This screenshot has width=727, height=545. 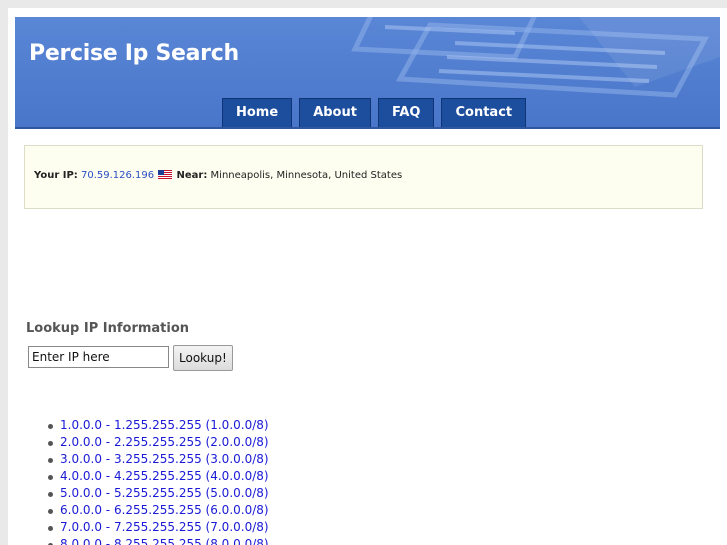 I want to click on ip-range-link: 3.0.0.0 - 3.255.255.255 (3.0.0.0/8), so click(x=164, y=459).